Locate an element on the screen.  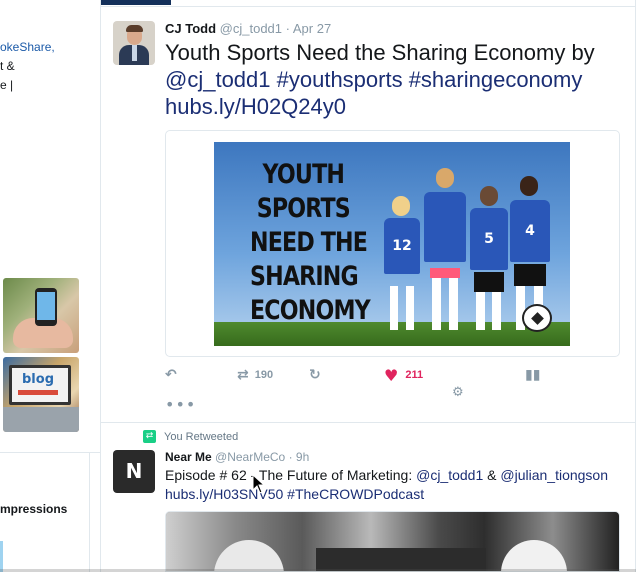
reply-icon: ↶ is located at coordinates (171, 375).